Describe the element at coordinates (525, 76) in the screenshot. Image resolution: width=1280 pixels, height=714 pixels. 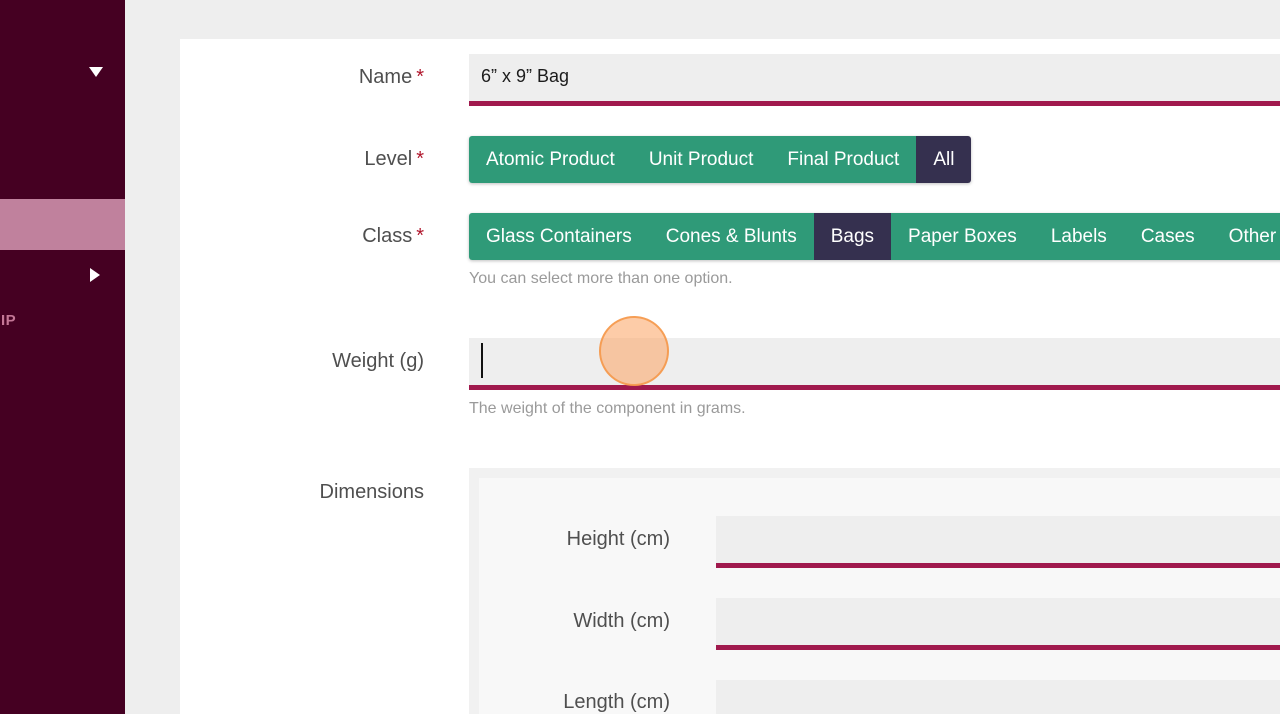
I see `name-input-value: 6” x 9” Bag` at that location.